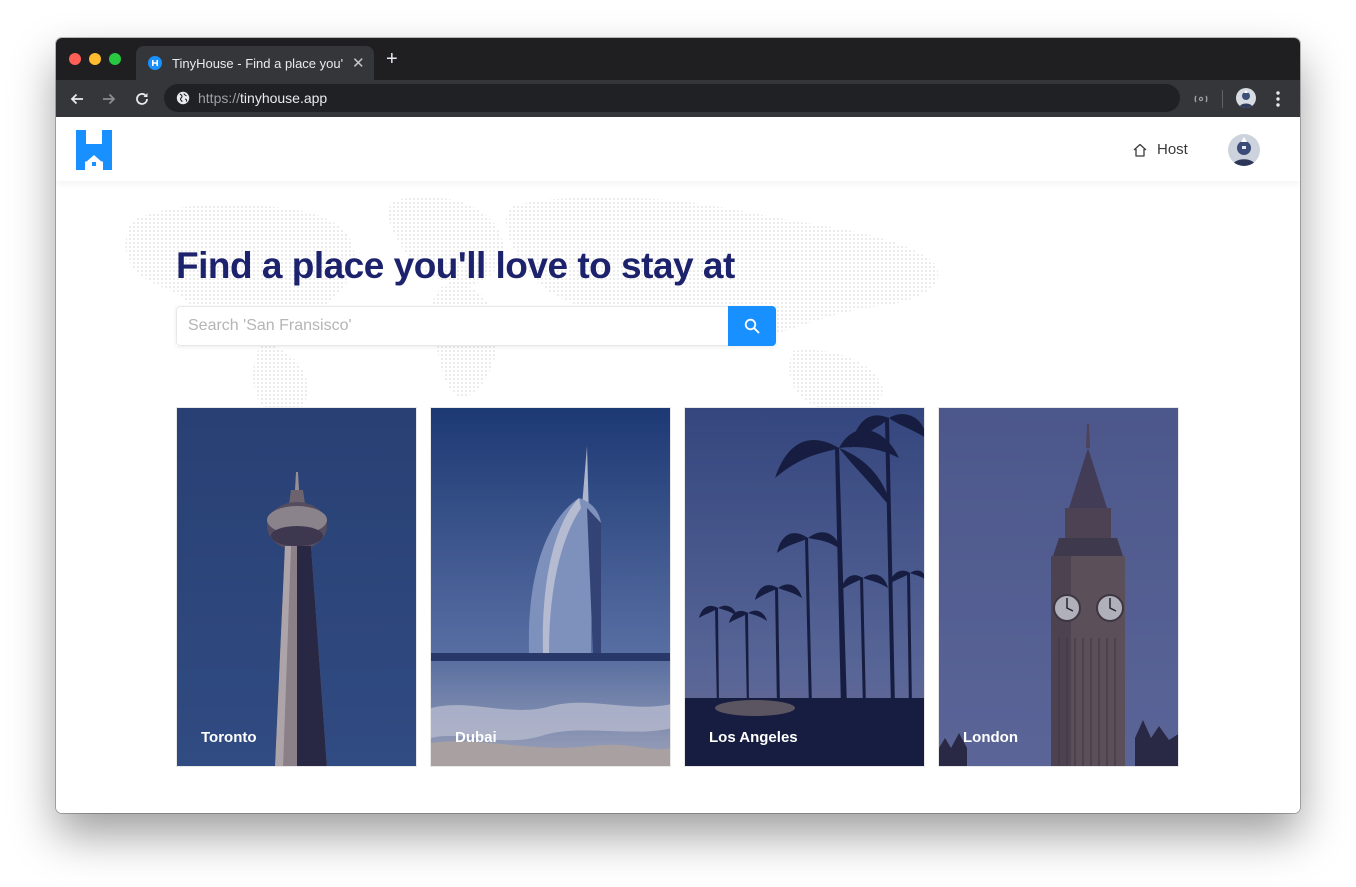  I want to click on user-avatar, so click(1244, 150).